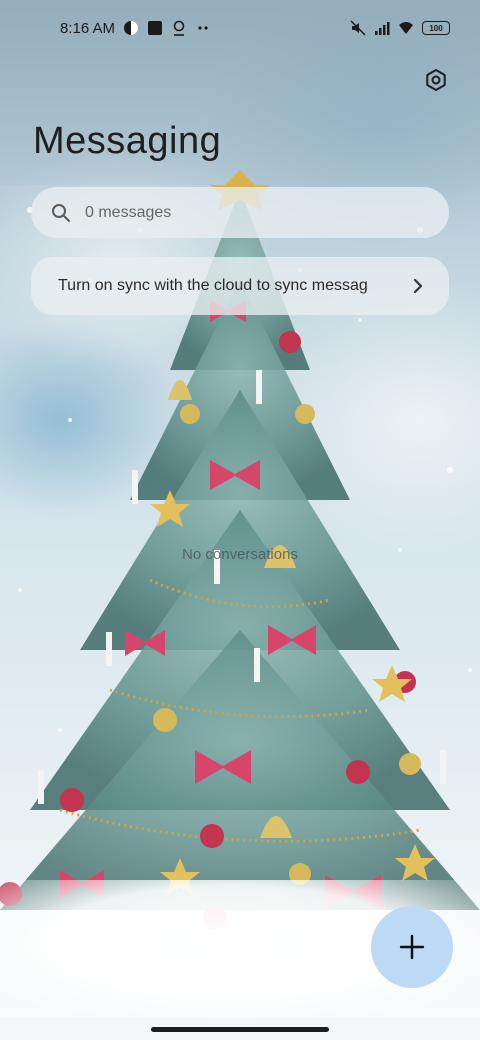 The image size is (480, 1040). What do you see at coordinates (61, 212) in the screenshot?
I see `search-icon` at bounding box center [61, 212].